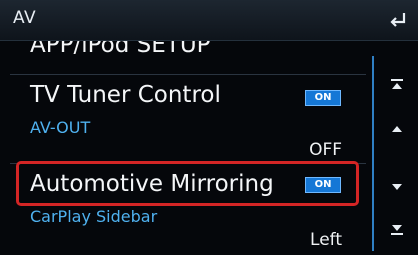 The width and height of the screenshot is (418, 255). What do you see at coordinates (120, 49) in the screenshot?
I see `item-label: APP/iPod SETUP` at bounding box center [120, 49].